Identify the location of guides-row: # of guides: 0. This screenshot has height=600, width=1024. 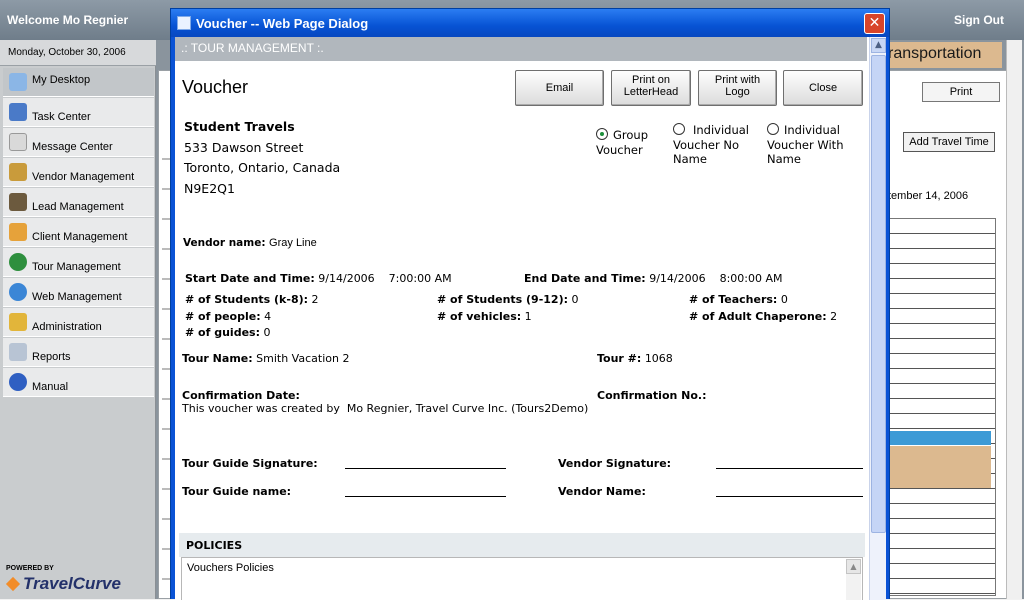
(227, 332).